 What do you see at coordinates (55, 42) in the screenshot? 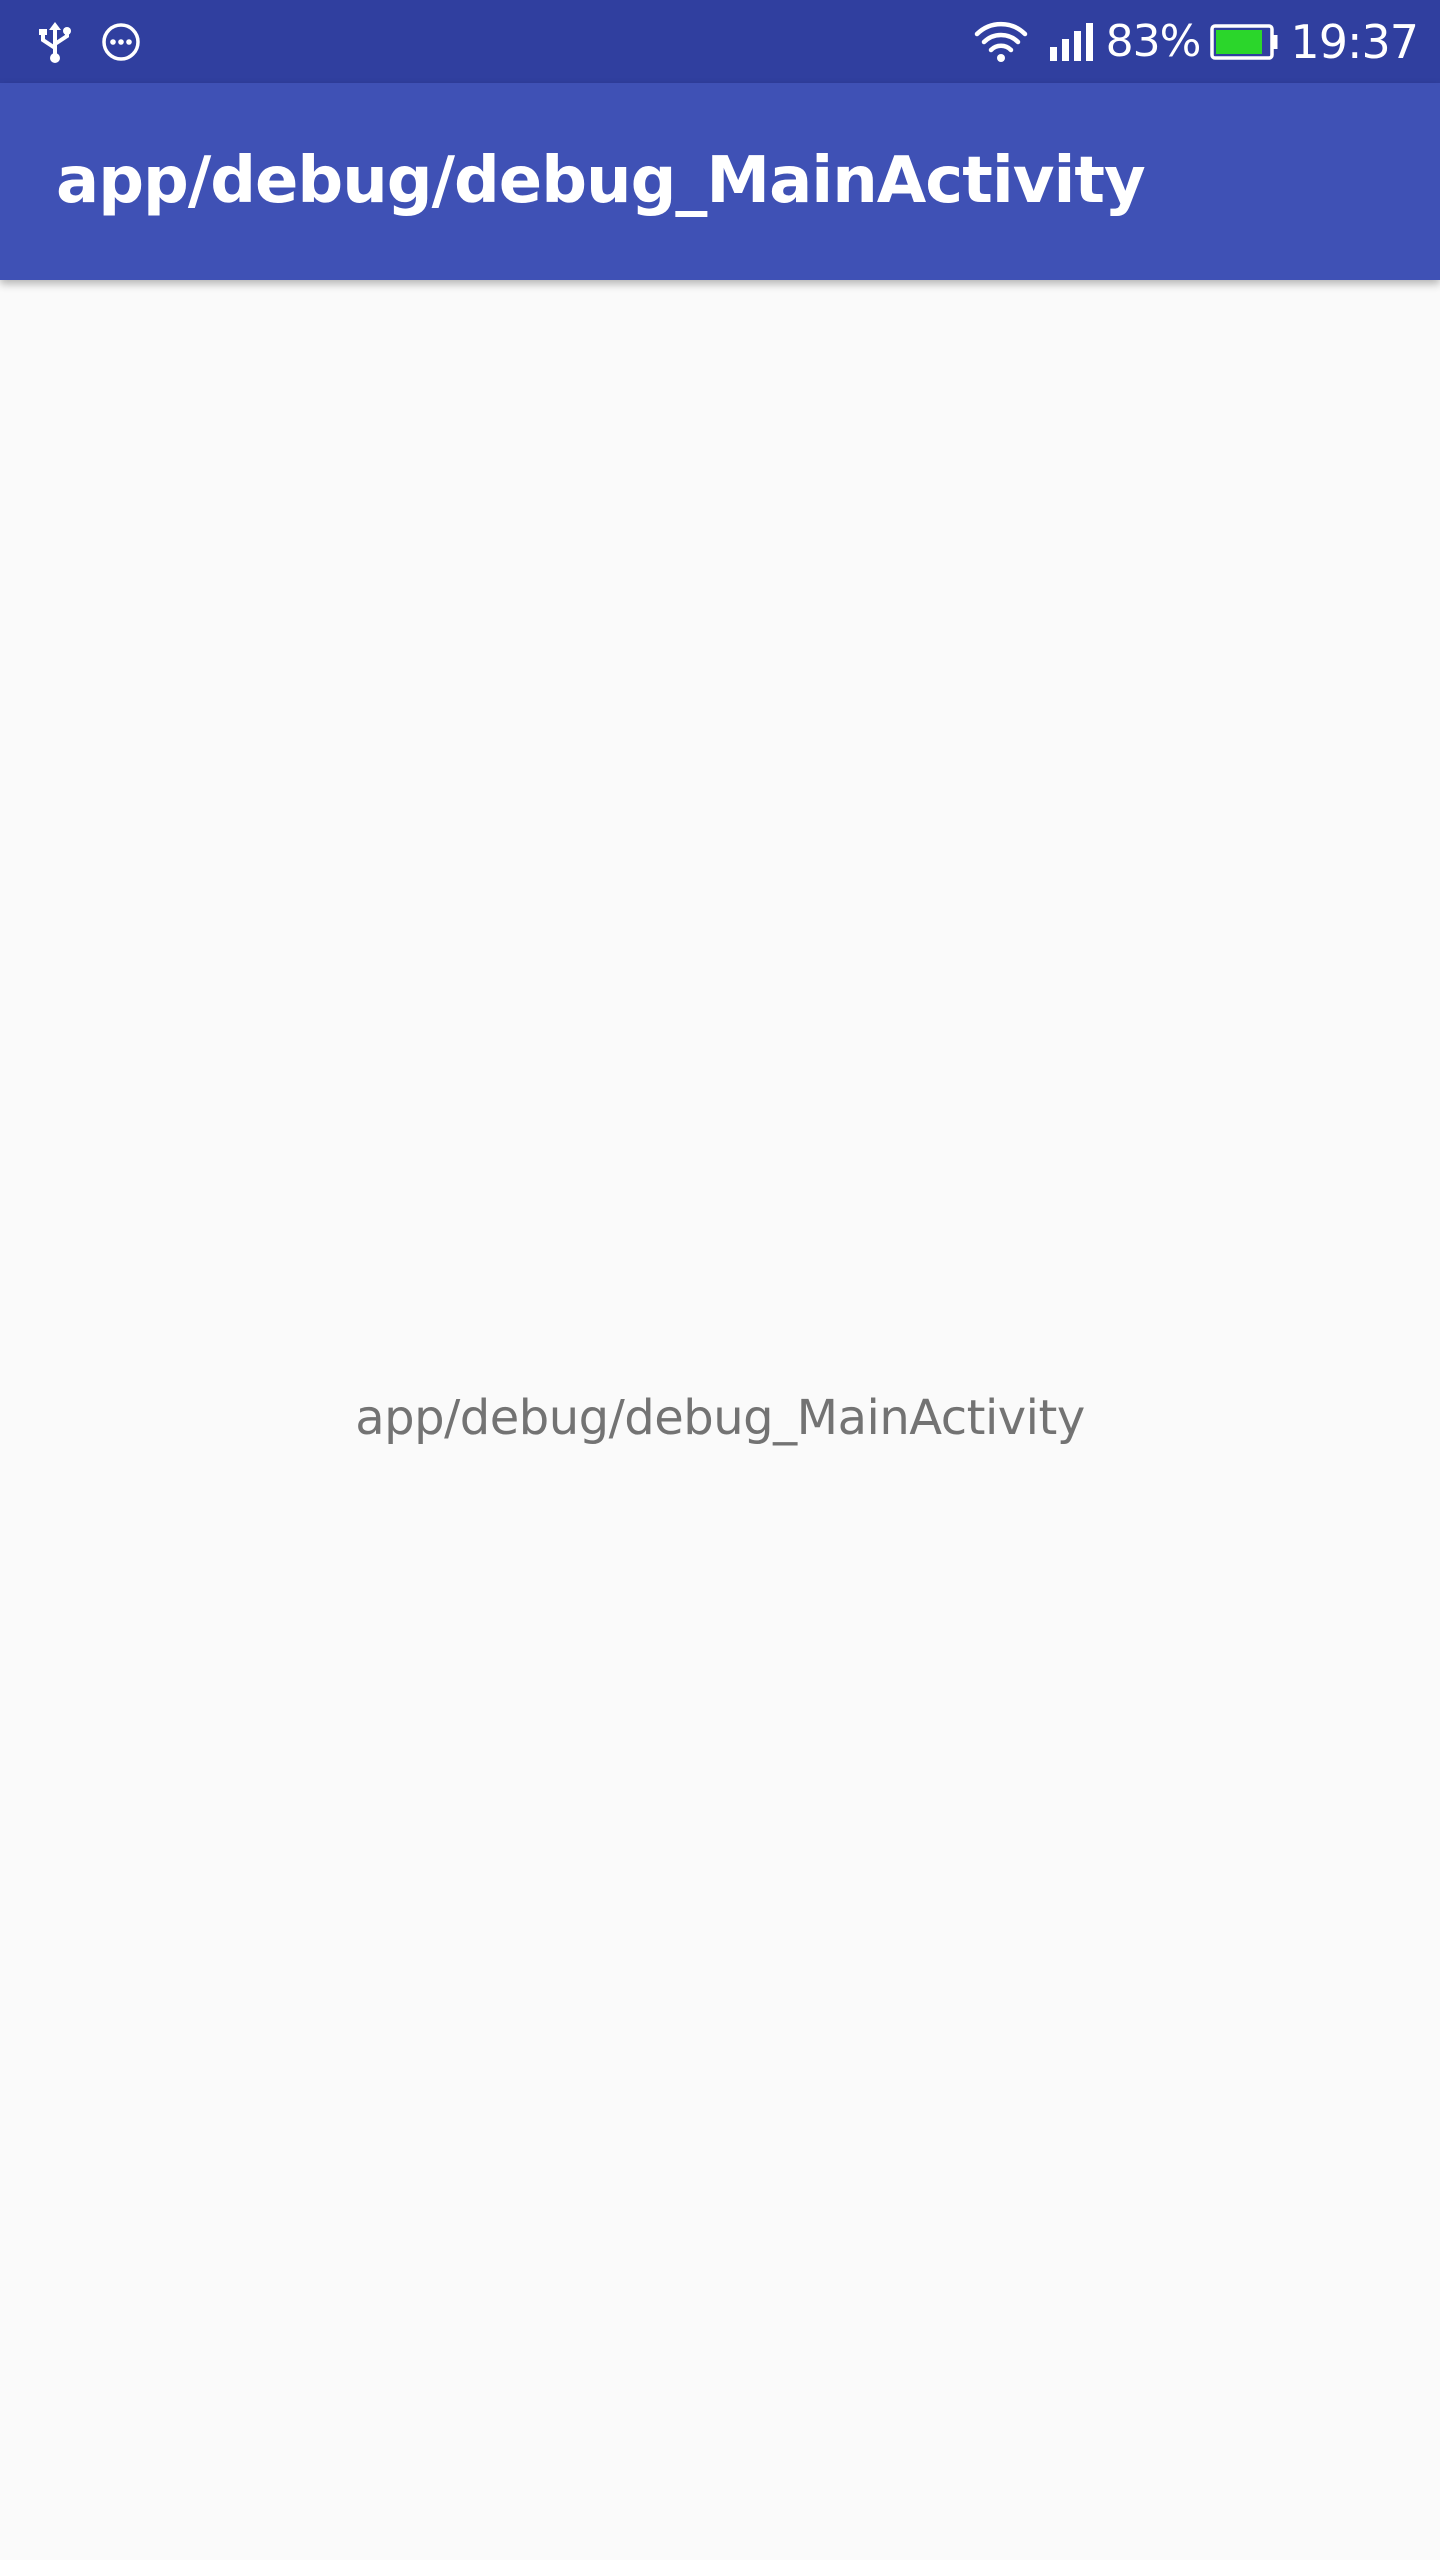
I see `usb-icon` at bounding box center [55, 42].